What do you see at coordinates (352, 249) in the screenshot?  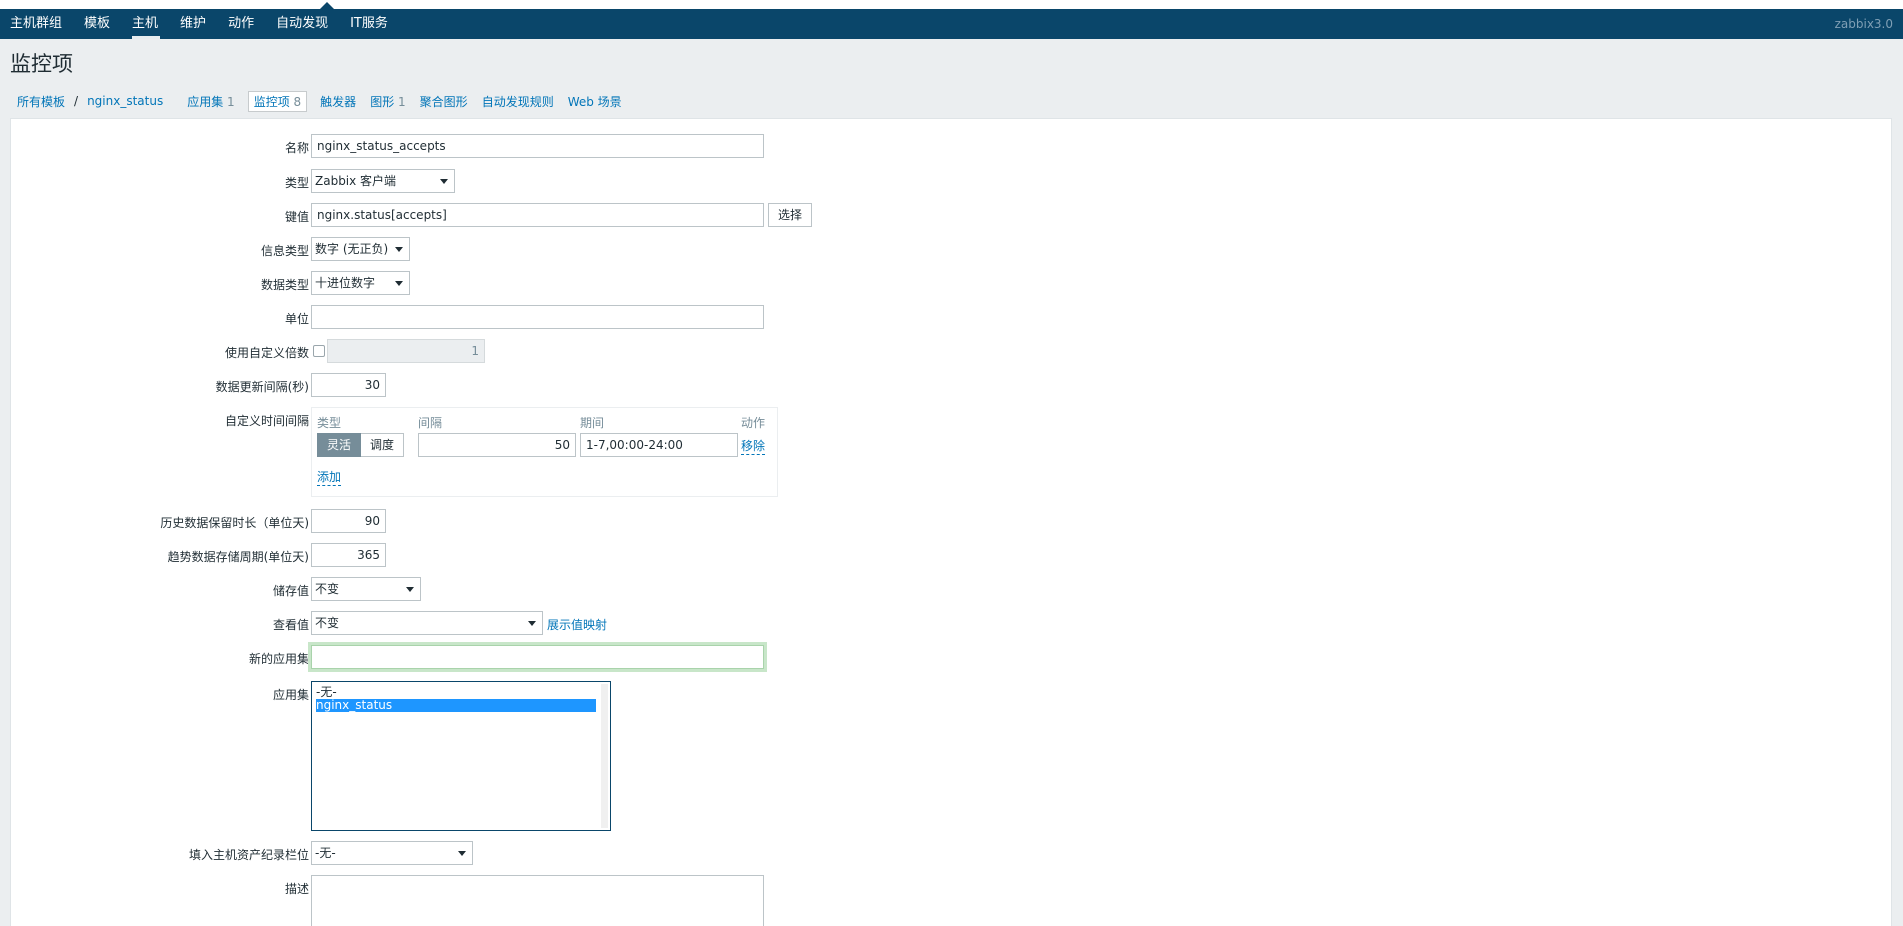 I see `value-type-select-value: 数字 (无正负)` at bounding box center [352, 249].